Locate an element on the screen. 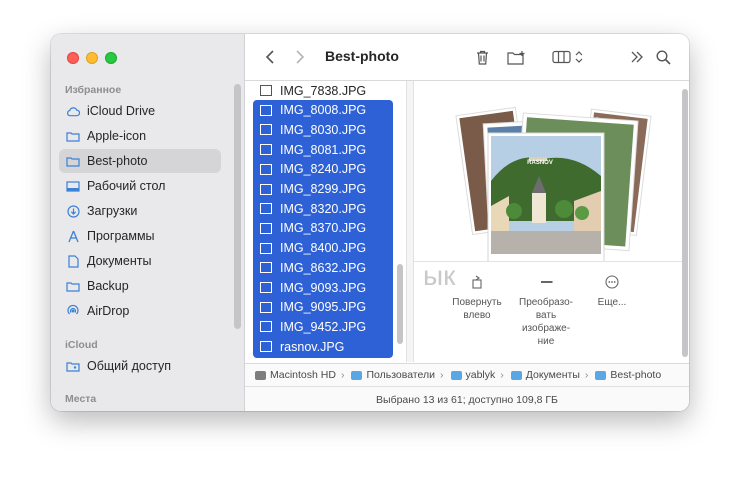 Image resolution: width=740 pixels, height=479 pixels. file-row: IMG_9095.JPG is located at coordinates (323, 307).